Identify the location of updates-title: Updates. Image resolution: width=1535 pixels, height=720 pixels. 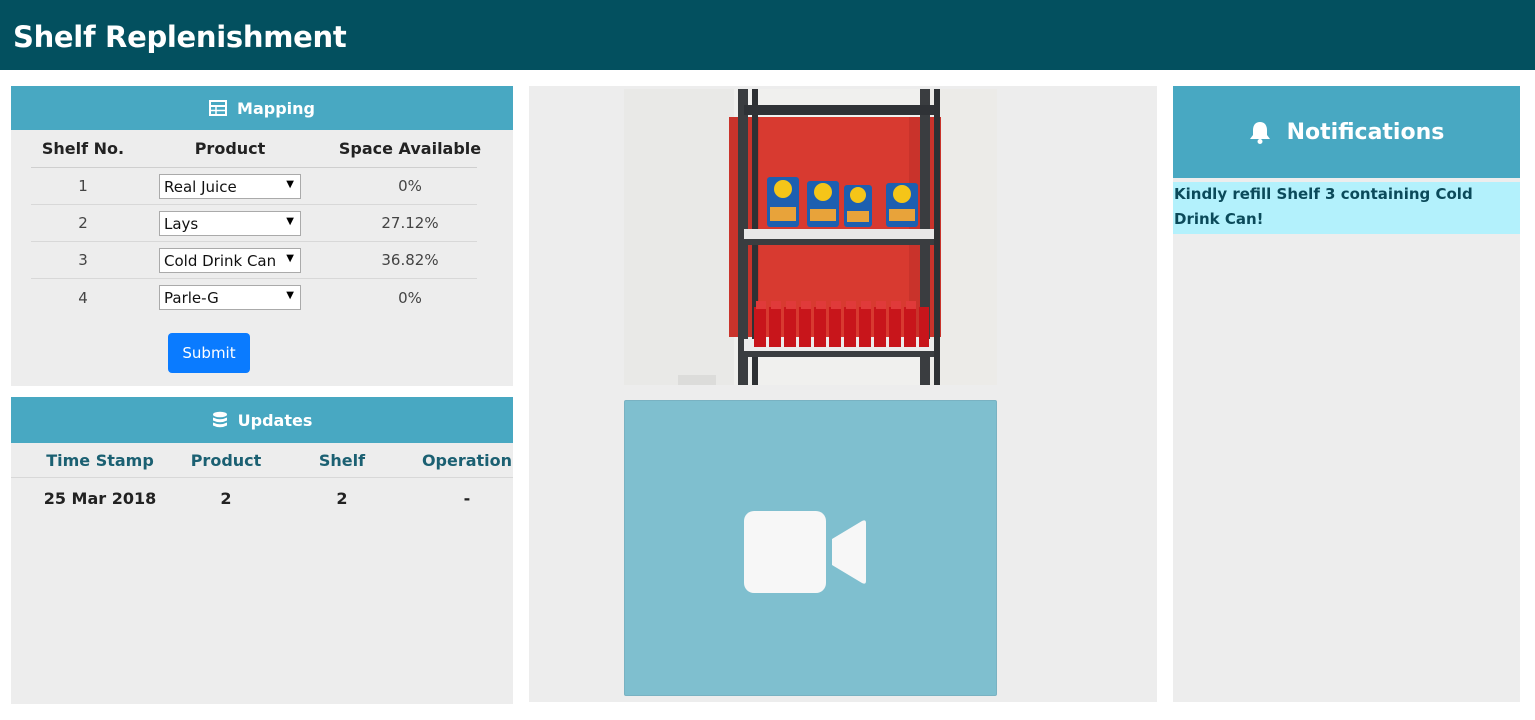
(275, 420).